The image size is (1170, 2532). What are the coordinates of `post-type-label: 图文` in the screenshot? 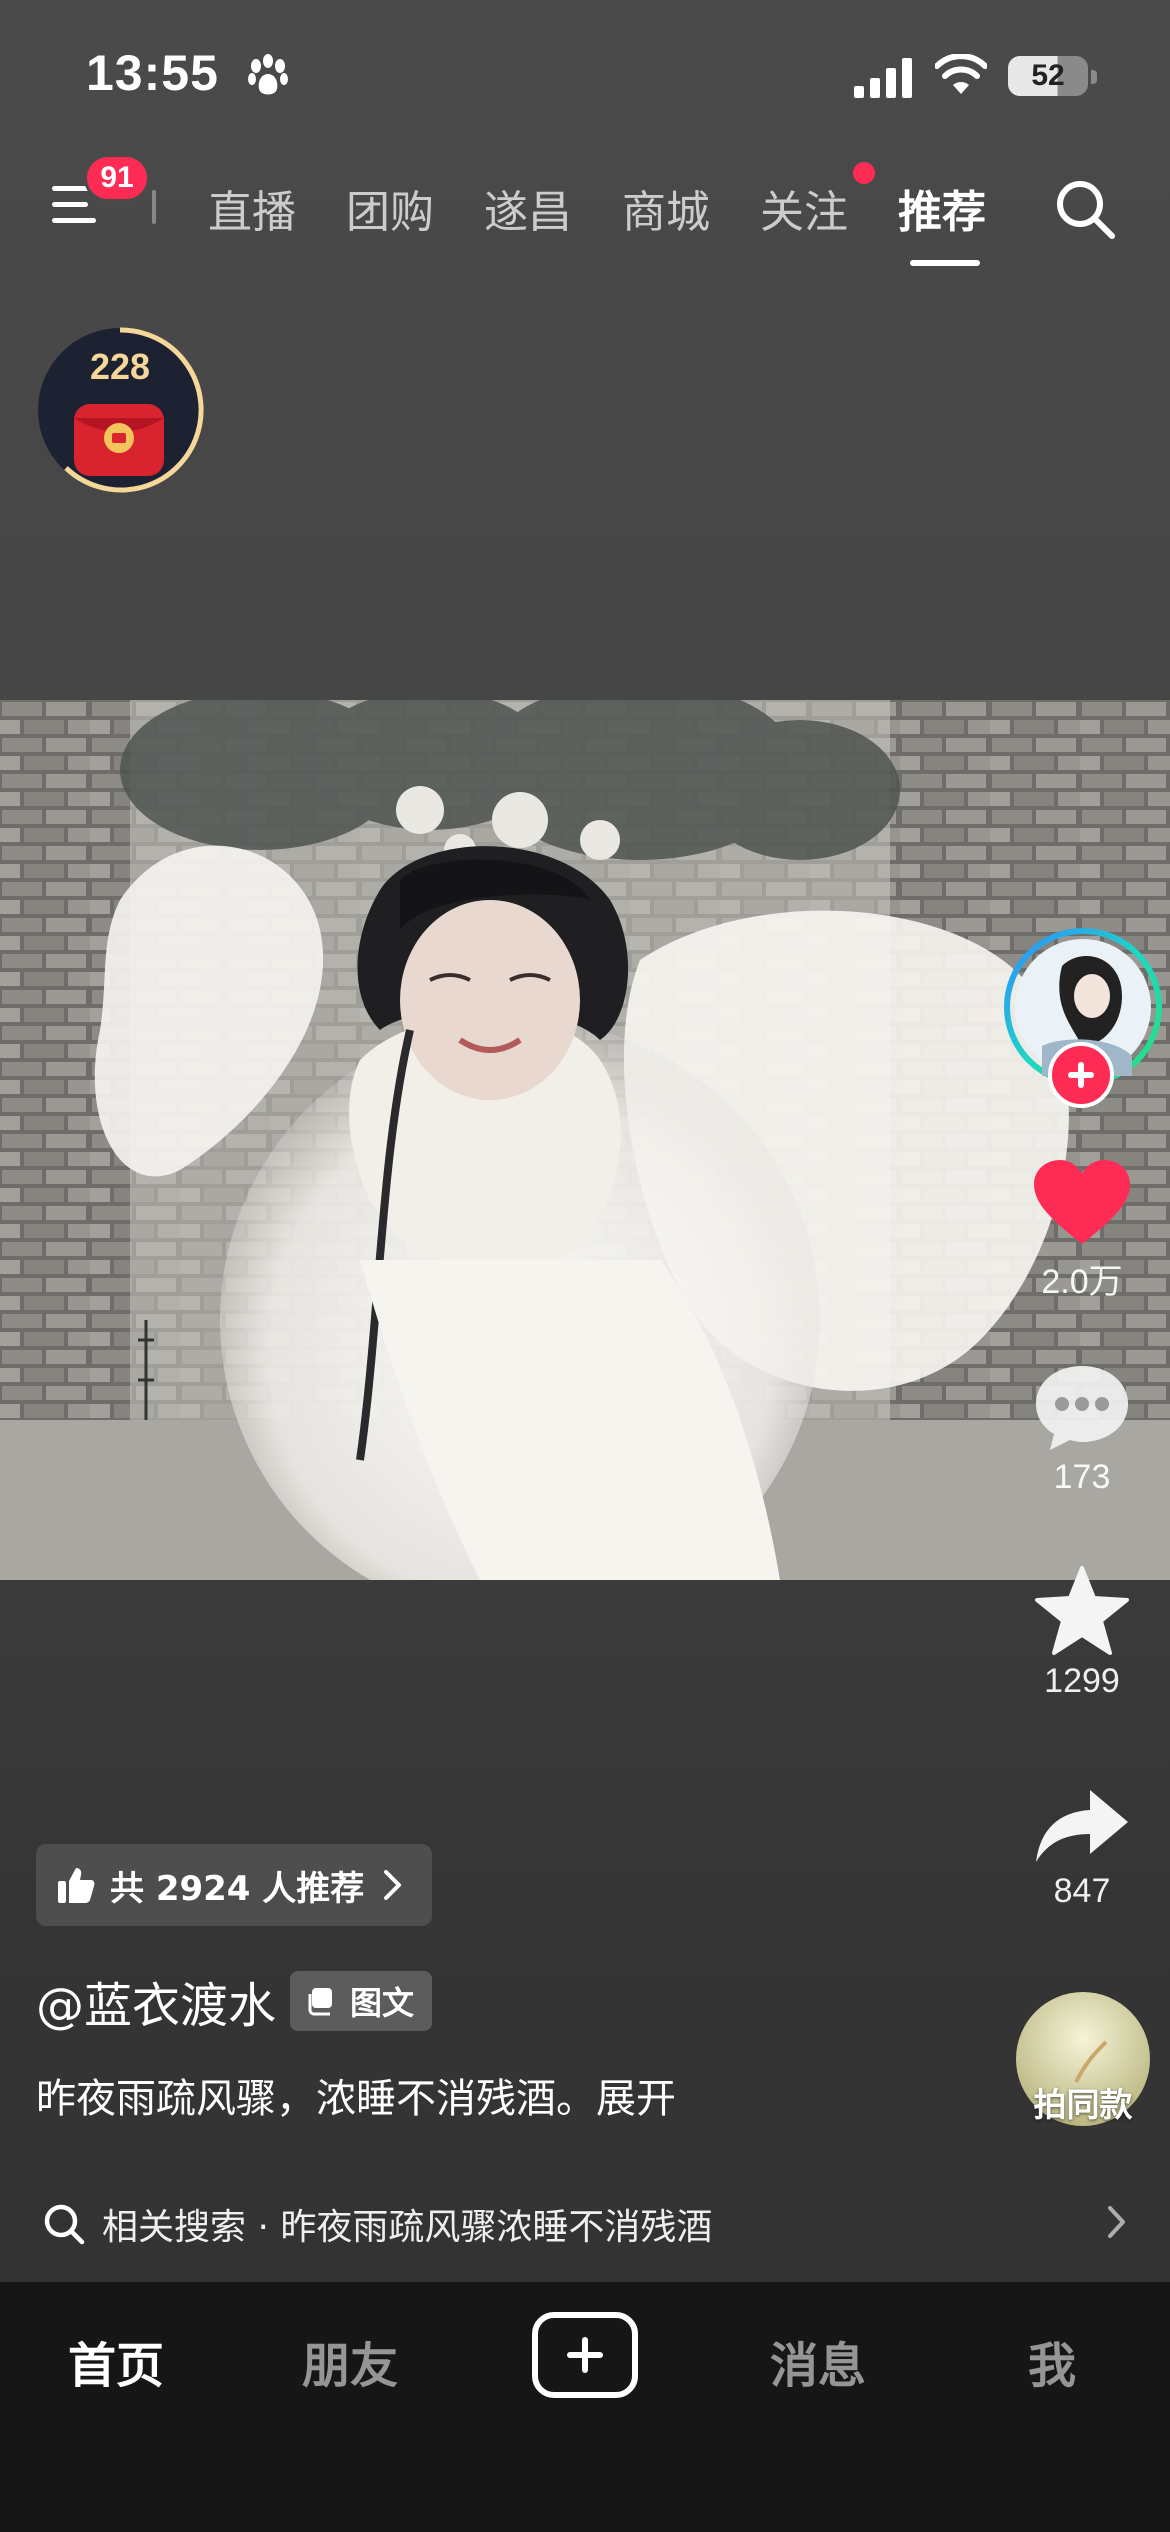 It's located at (382, 2003).